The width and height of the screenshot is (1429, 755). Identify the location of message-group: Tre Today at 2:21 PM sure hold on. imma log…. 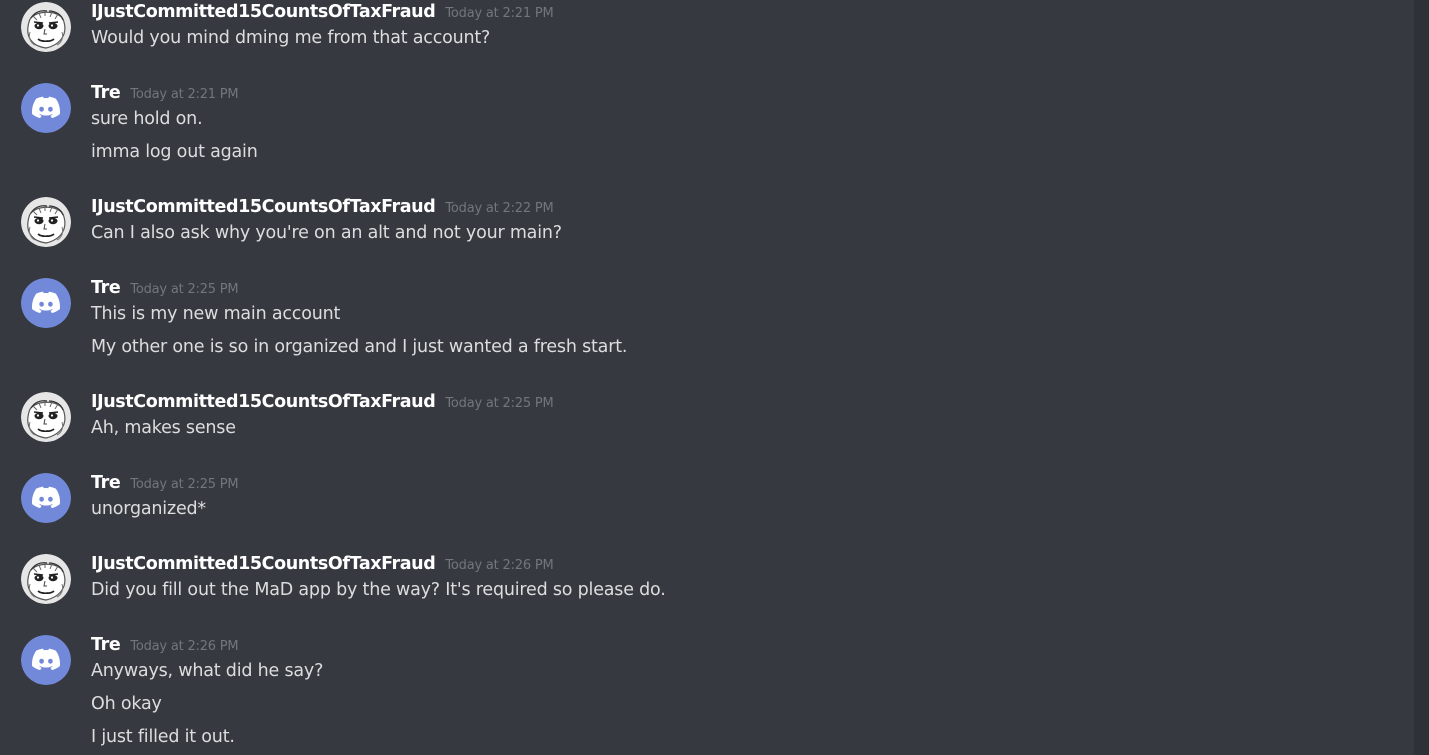
(707, 129).